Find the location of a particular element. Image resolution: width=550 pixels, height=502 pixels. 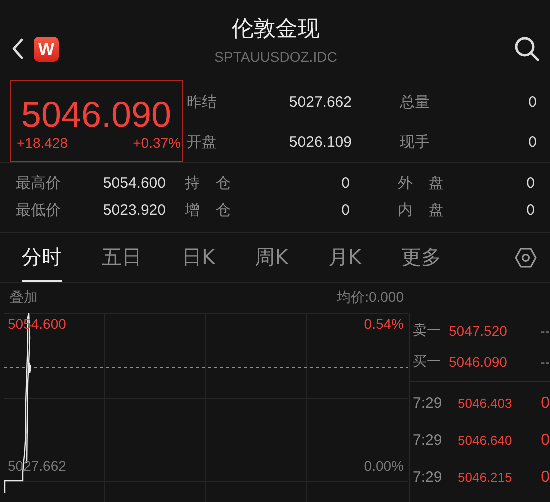

order-price: 5046.090 is located at coordinates (478, 362).